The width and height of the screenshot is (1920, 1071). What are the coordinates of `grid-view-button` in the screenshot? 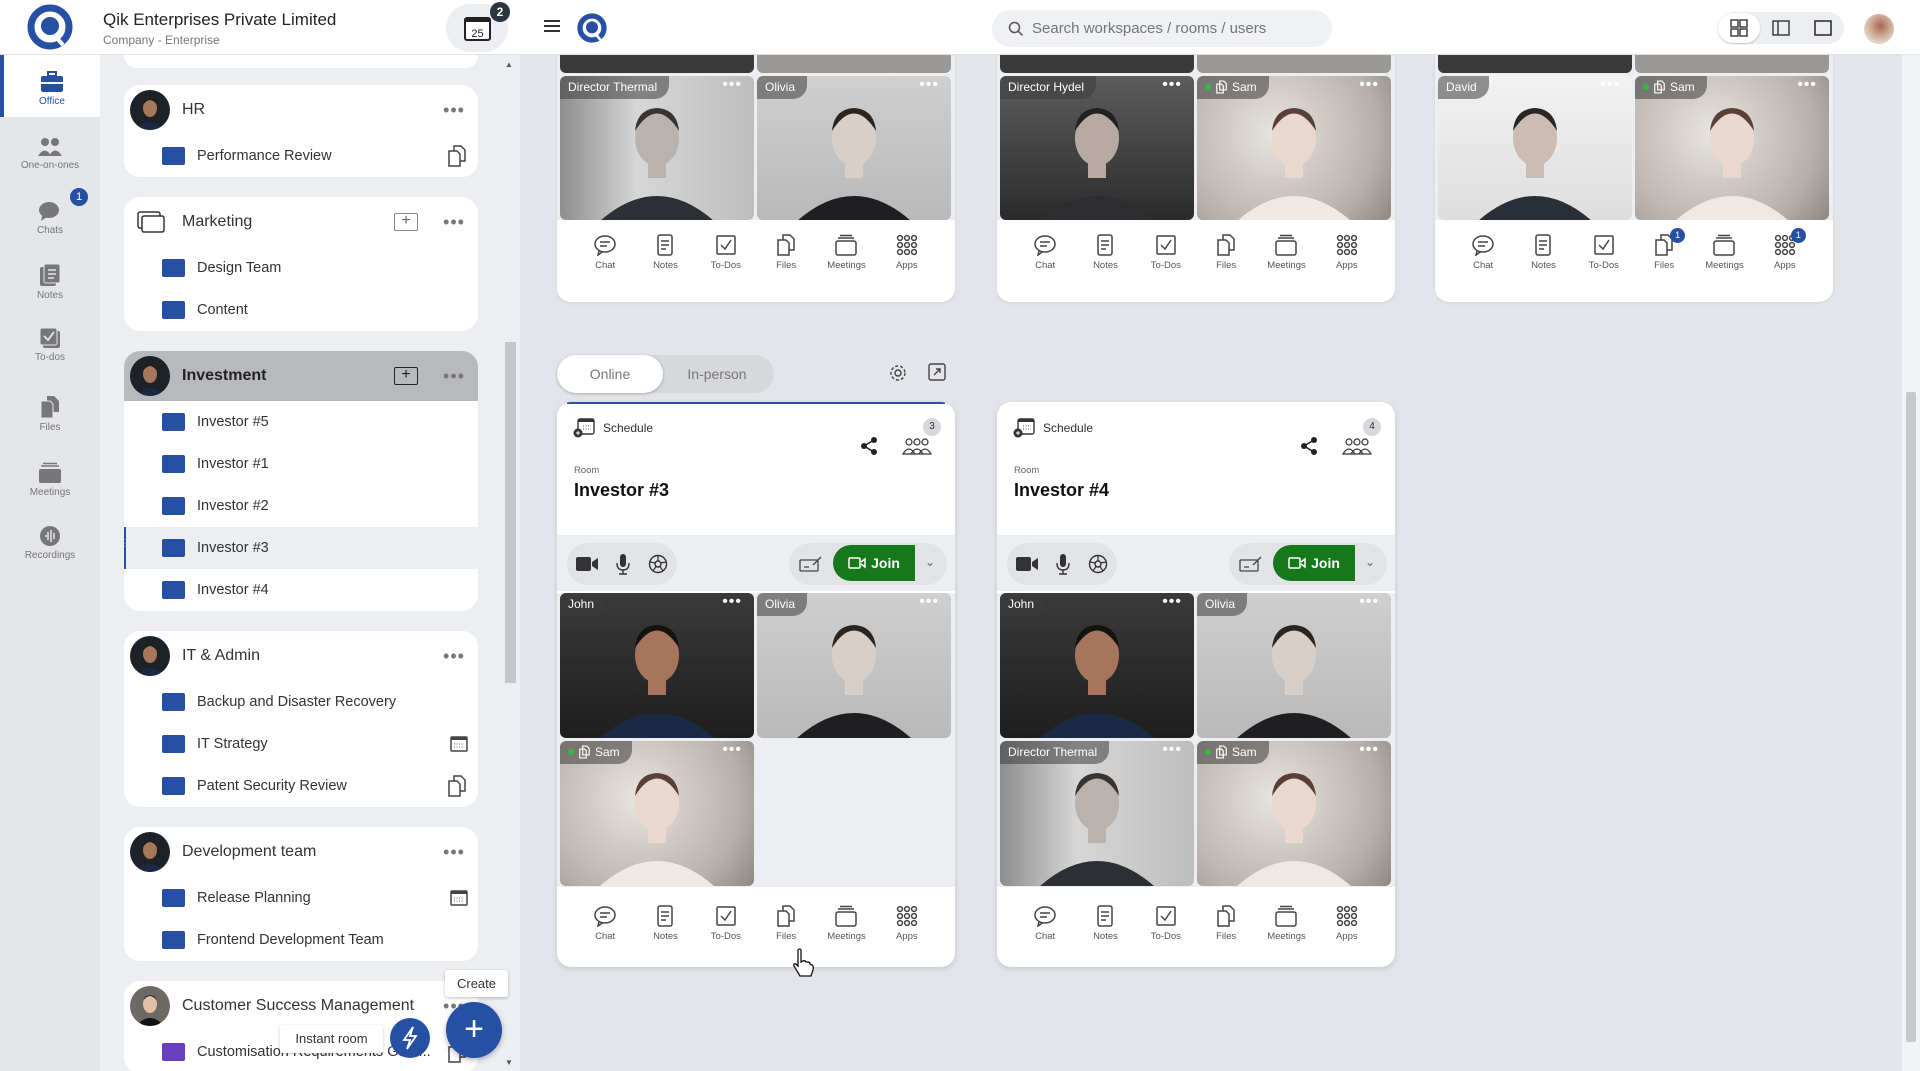 It's located at (1739, 28).